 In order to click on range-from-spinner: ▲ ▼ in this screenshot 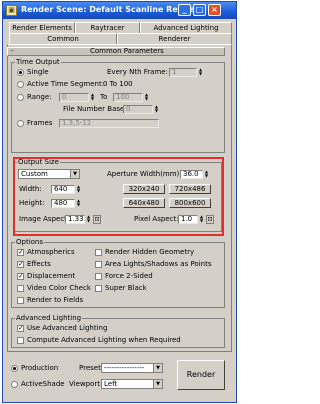, I will do `click(92, 97)`.